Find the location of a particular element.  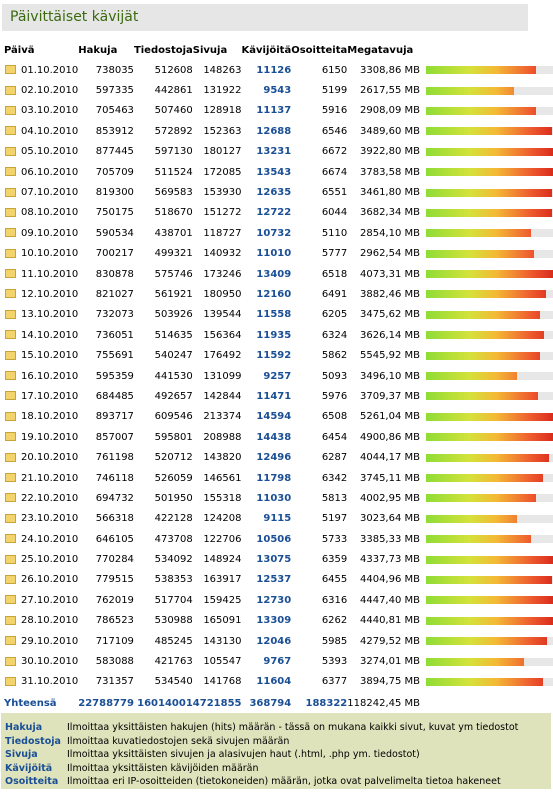

row-kavijoita: 12730 is located at coordinates (274, 600).